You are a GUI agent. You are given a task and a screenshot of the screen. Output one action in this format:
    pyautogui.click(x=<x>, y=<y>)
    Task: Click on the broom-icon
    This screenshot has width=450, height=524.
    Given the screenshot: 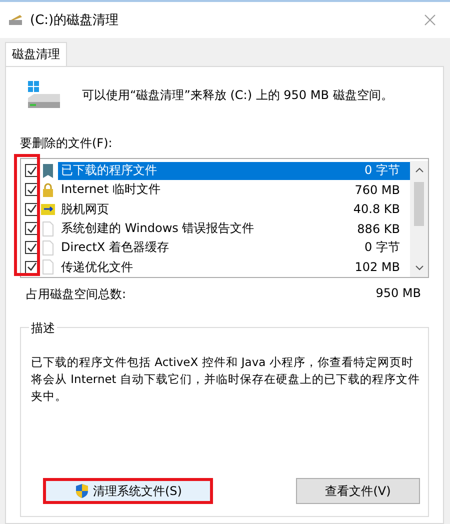 What is the action you would take?
    pyautogui.click(x=16, y=20)
    